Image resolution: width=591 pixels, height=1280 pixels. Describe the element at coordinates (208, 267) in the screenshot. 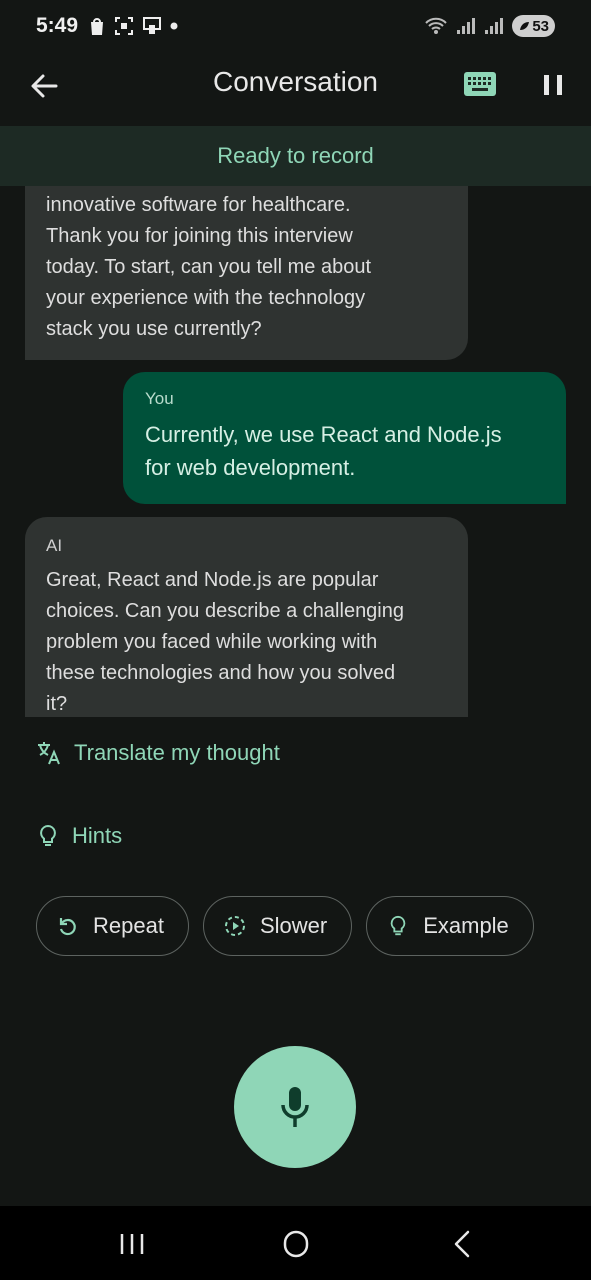

I see `message-line: today. To start, can you tell me about` at that location.